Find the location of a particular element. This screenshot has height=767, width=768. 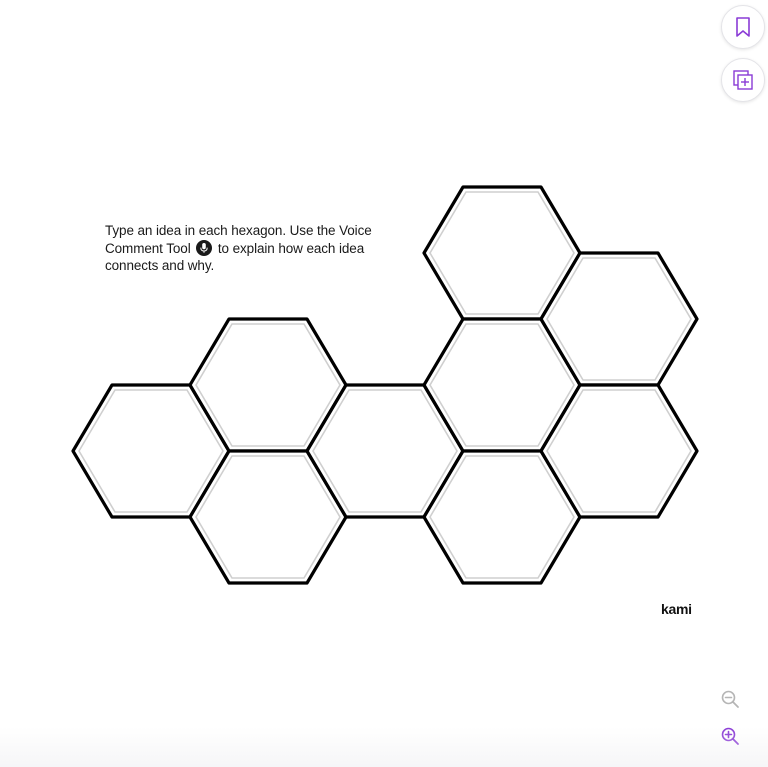

zoom-in-icon is located at coordinates (730, 736).